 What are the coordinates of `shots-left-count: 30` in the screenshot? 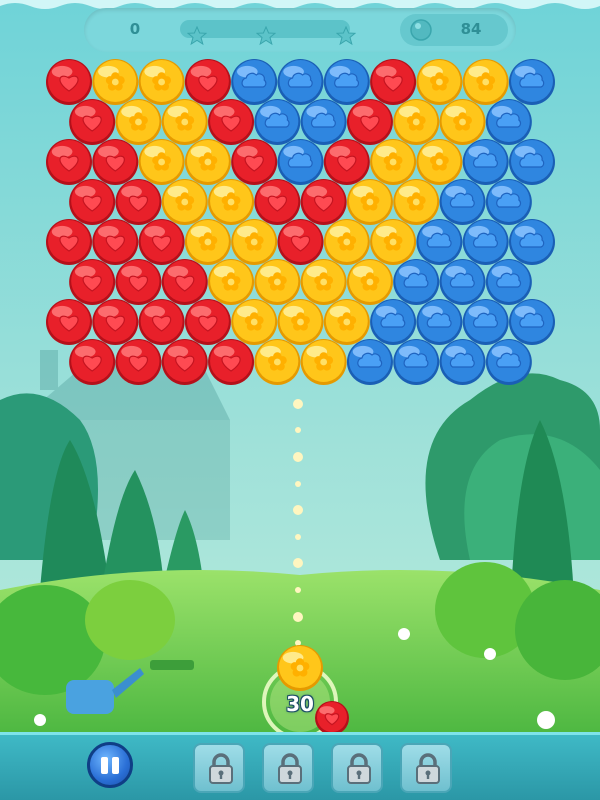 It's located at (300, 704).